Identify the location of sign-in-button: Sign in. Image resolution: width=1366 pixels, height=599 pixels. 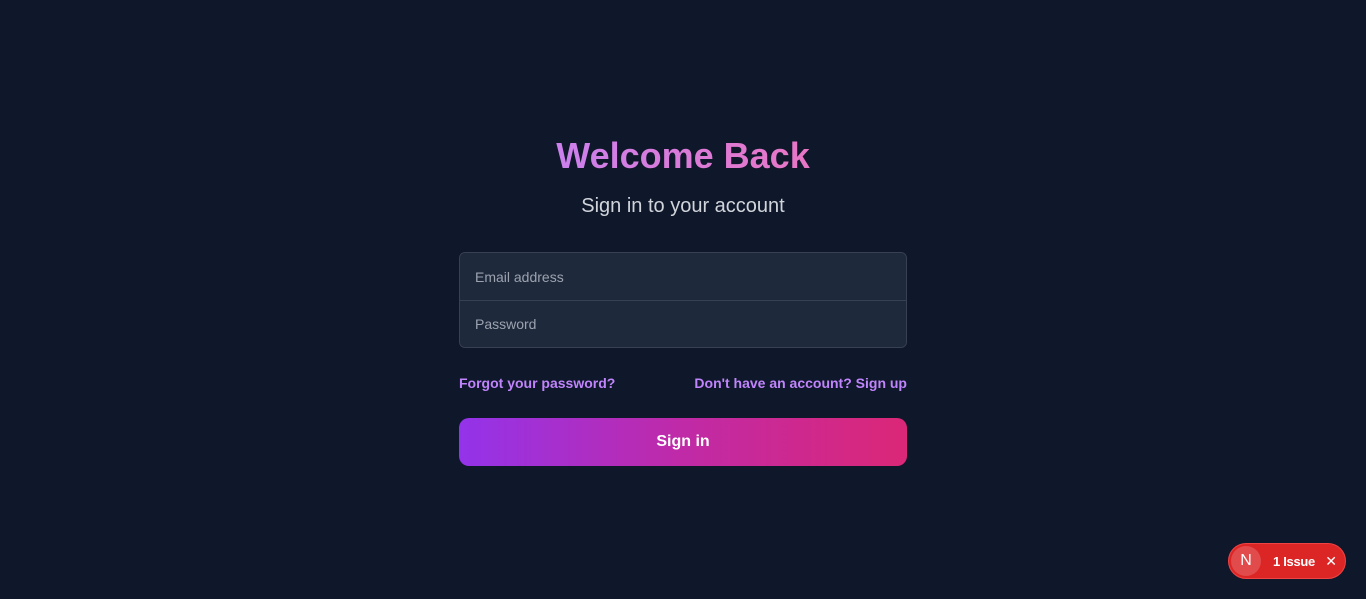
(683, 442).